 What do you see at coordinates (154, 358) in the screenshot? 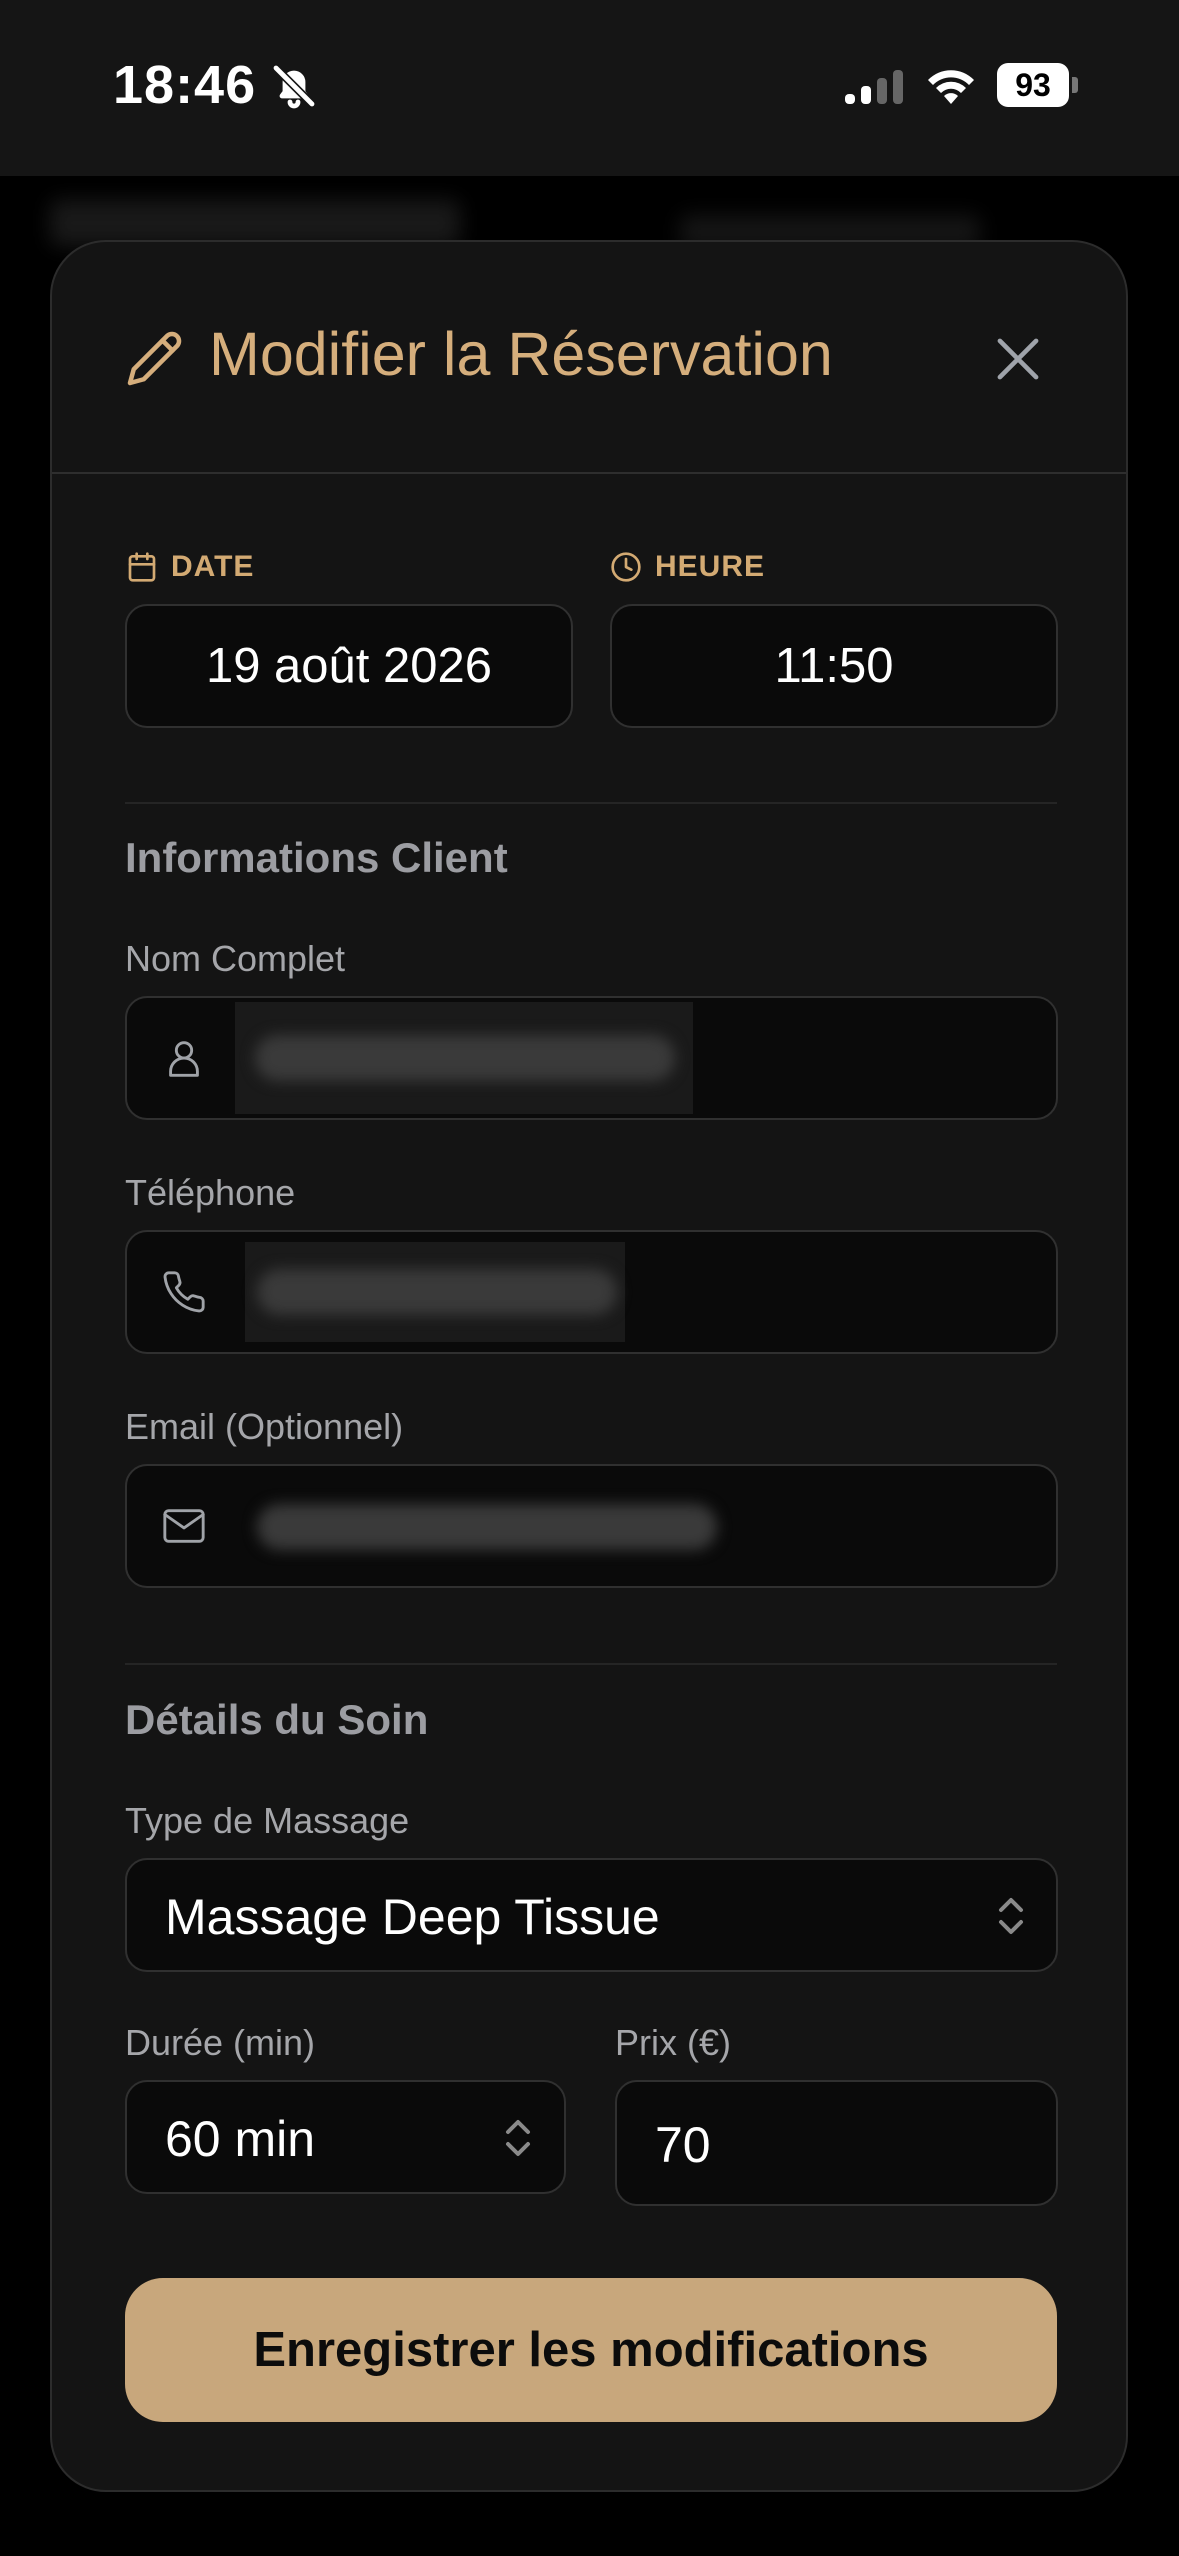
I see `pencil-icon` at bounding box center [154, 358].